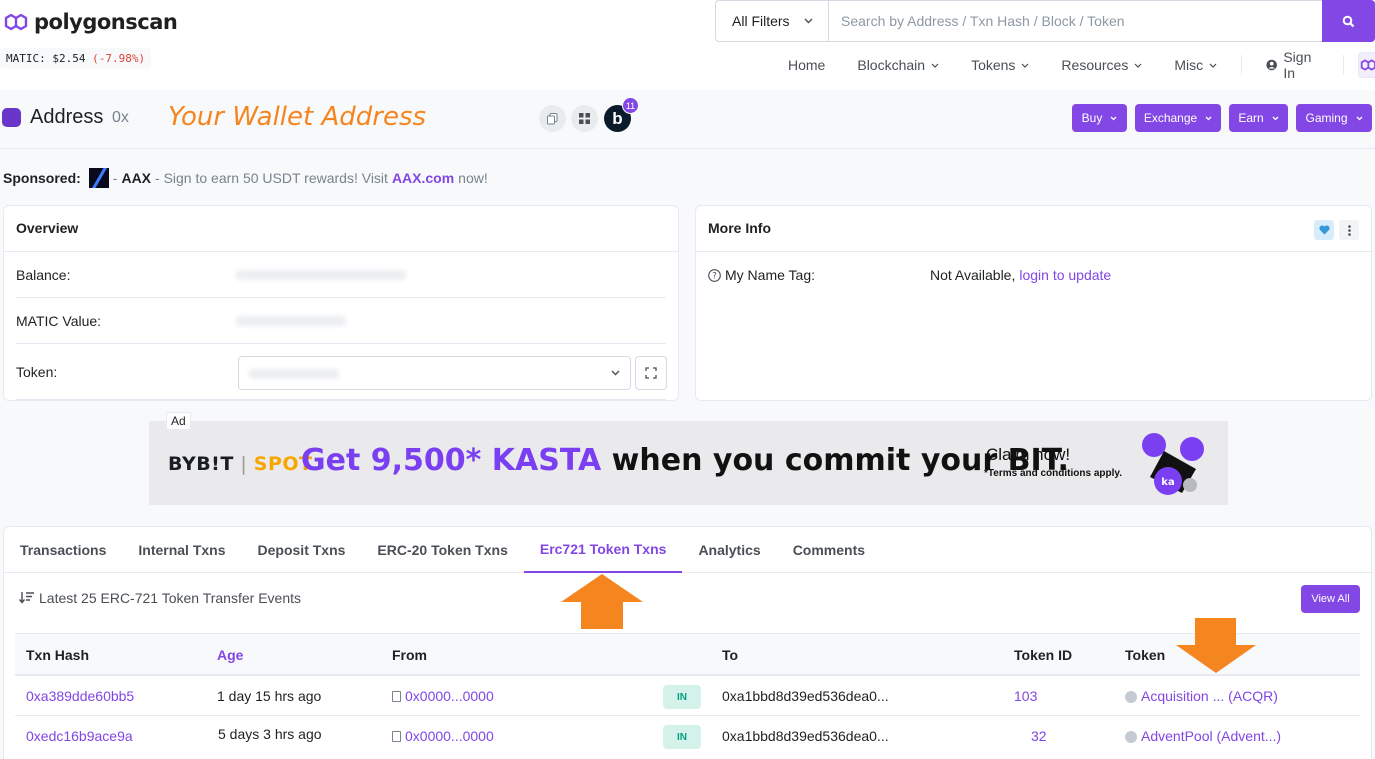 Image resolution: width=1375 pixels, height=759 pixels. Describe the element at coordinates (409, 655) in the screenshot. I see `col-from: From` at that location.